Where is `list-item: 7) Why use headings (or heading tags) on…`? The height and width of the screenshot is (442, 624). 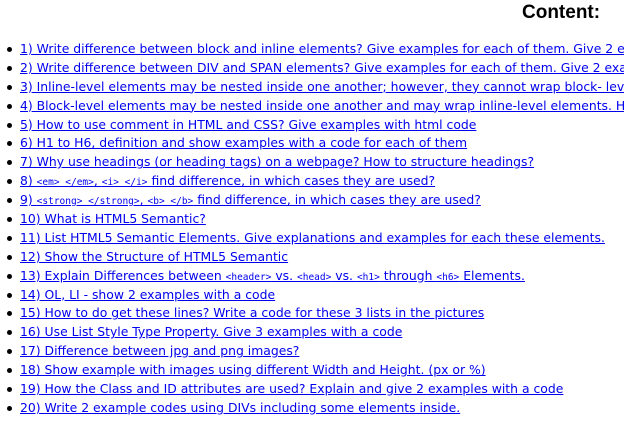 list-item: 7) Why use headings (or heading tags) on… is located at coordinates (312, 162).